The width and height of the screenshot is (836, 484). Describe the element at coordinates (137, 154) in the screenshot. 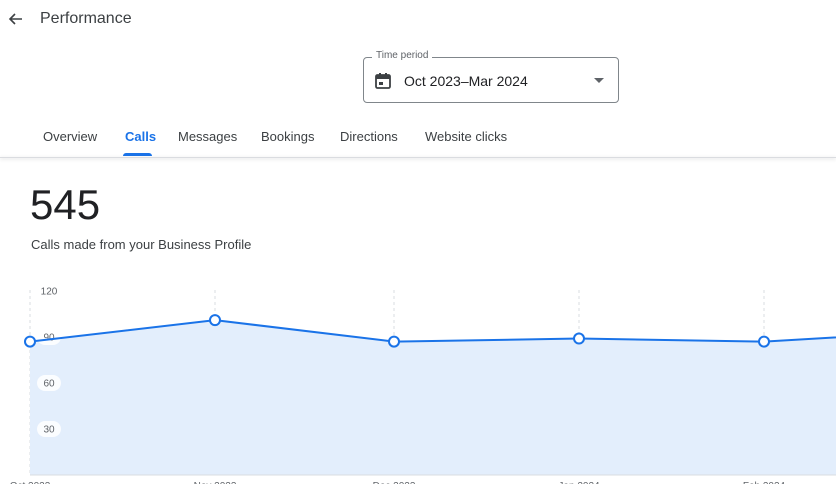

I see `active-tab-indicator` at that location.